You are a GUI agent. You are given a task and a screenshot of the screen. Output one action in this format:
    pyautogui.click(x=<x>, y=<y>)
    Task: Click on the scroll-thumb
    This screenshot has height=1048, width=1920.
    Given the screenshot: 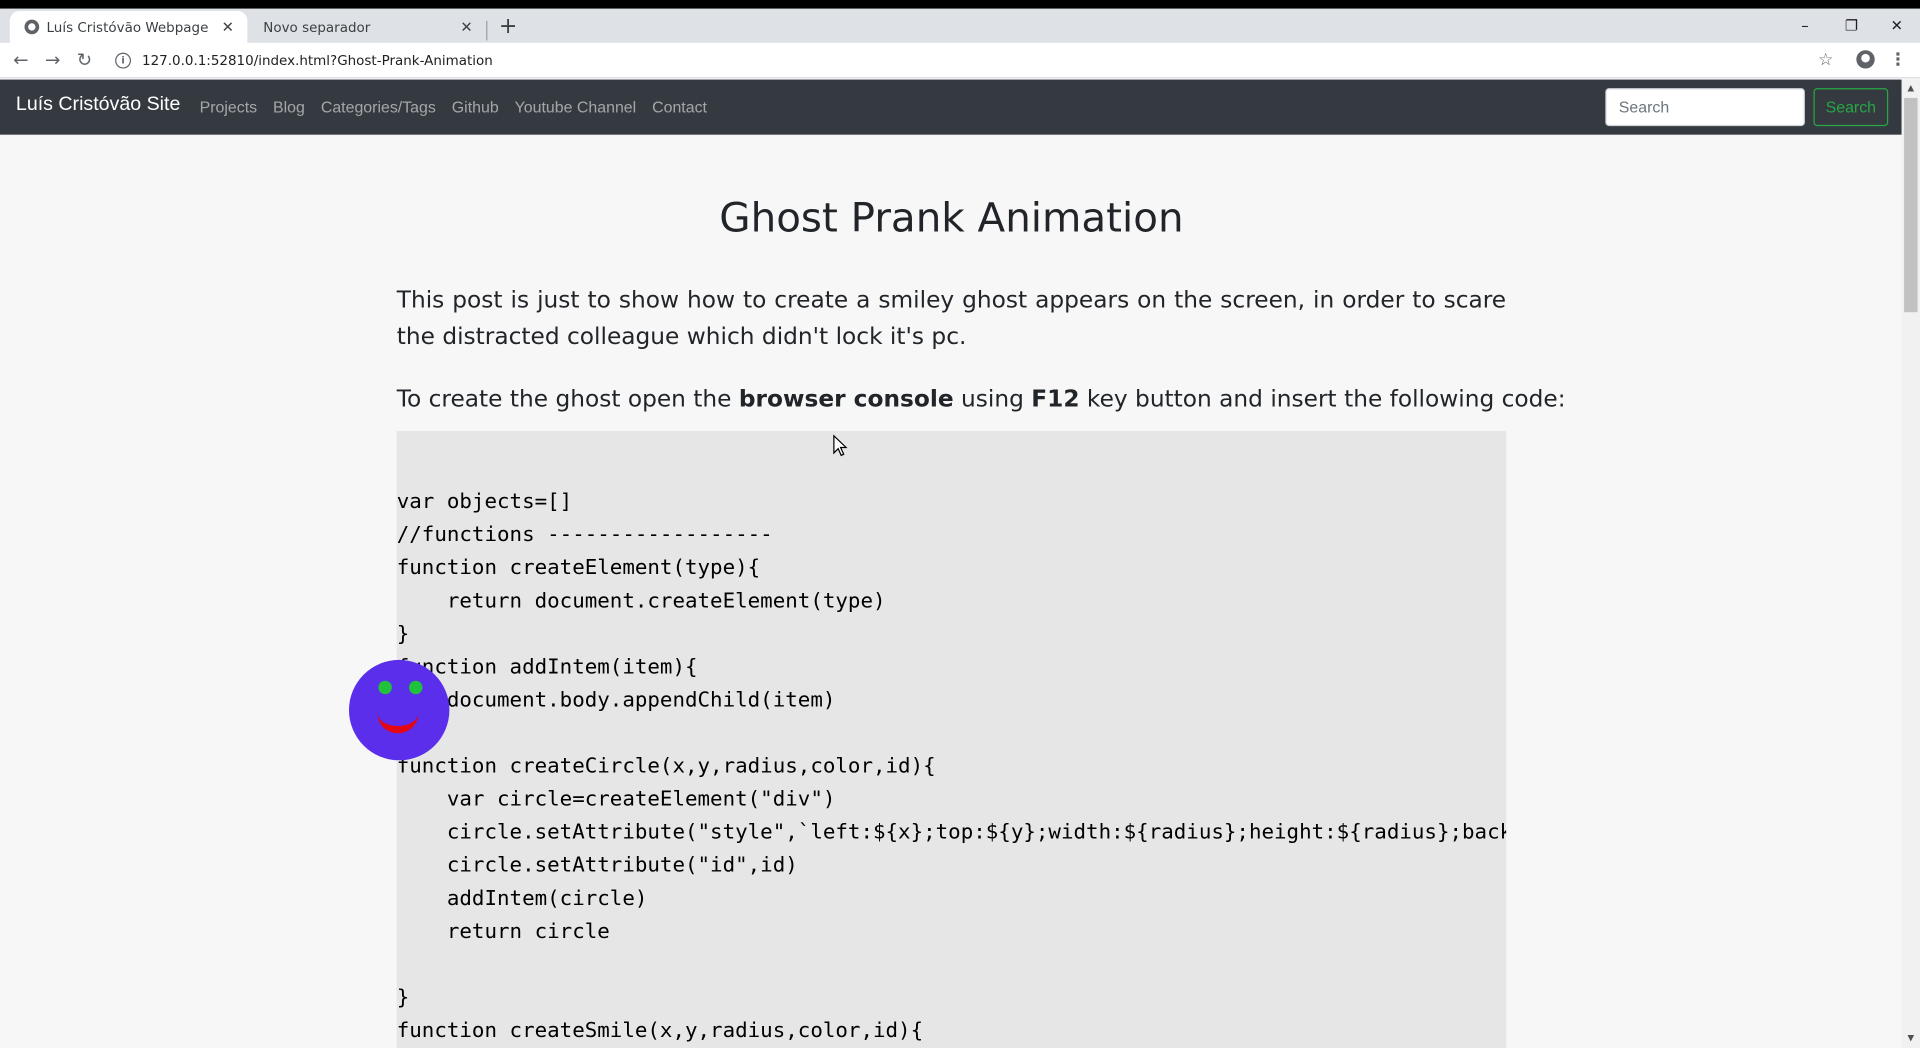 What is the action you would take?
    pyautogui.click(x=1911, y=205)
    